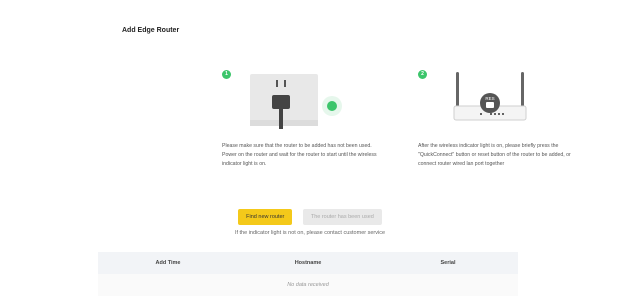  I want to click on column-serial: Serial, so click(448, 263).